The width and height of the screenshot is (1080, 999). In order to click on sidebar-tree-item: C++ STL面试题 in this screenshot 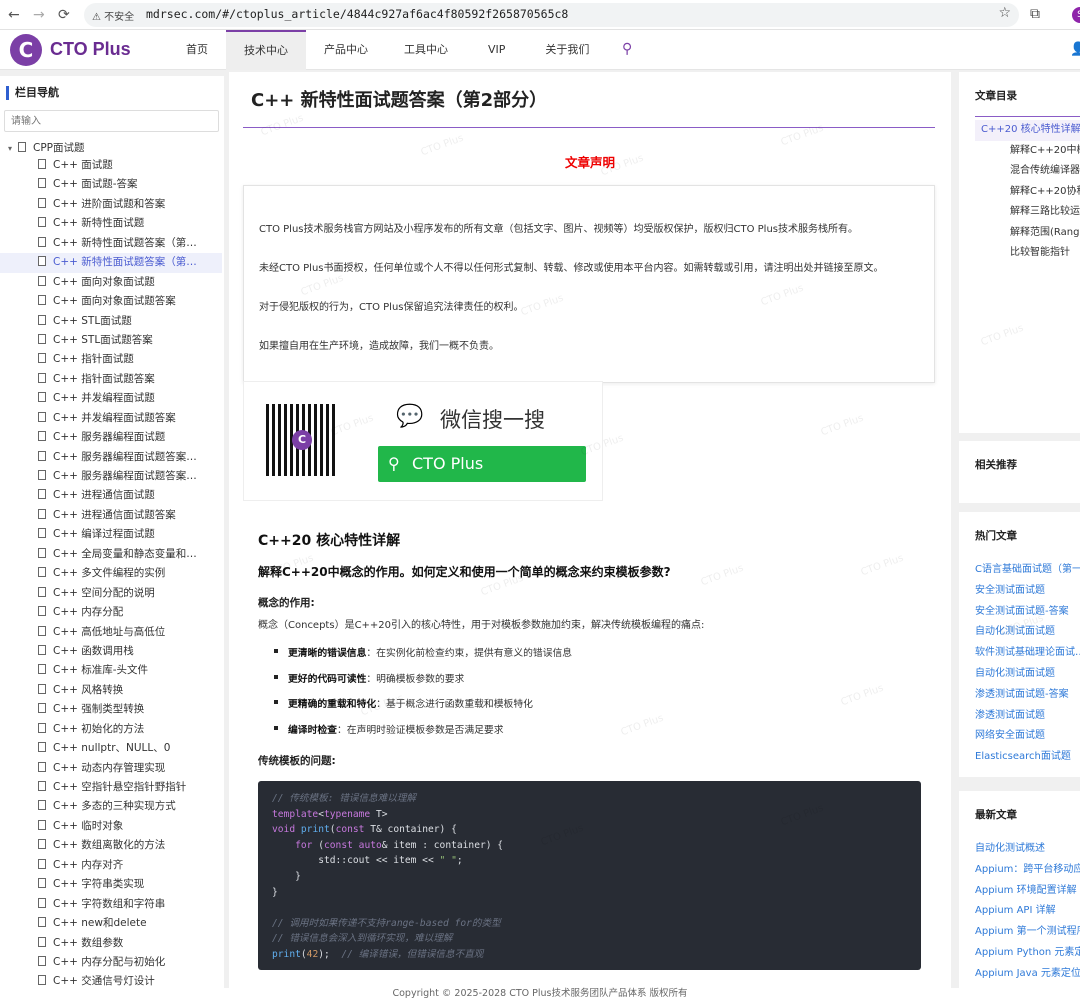, I will do `click(111, 321)`.